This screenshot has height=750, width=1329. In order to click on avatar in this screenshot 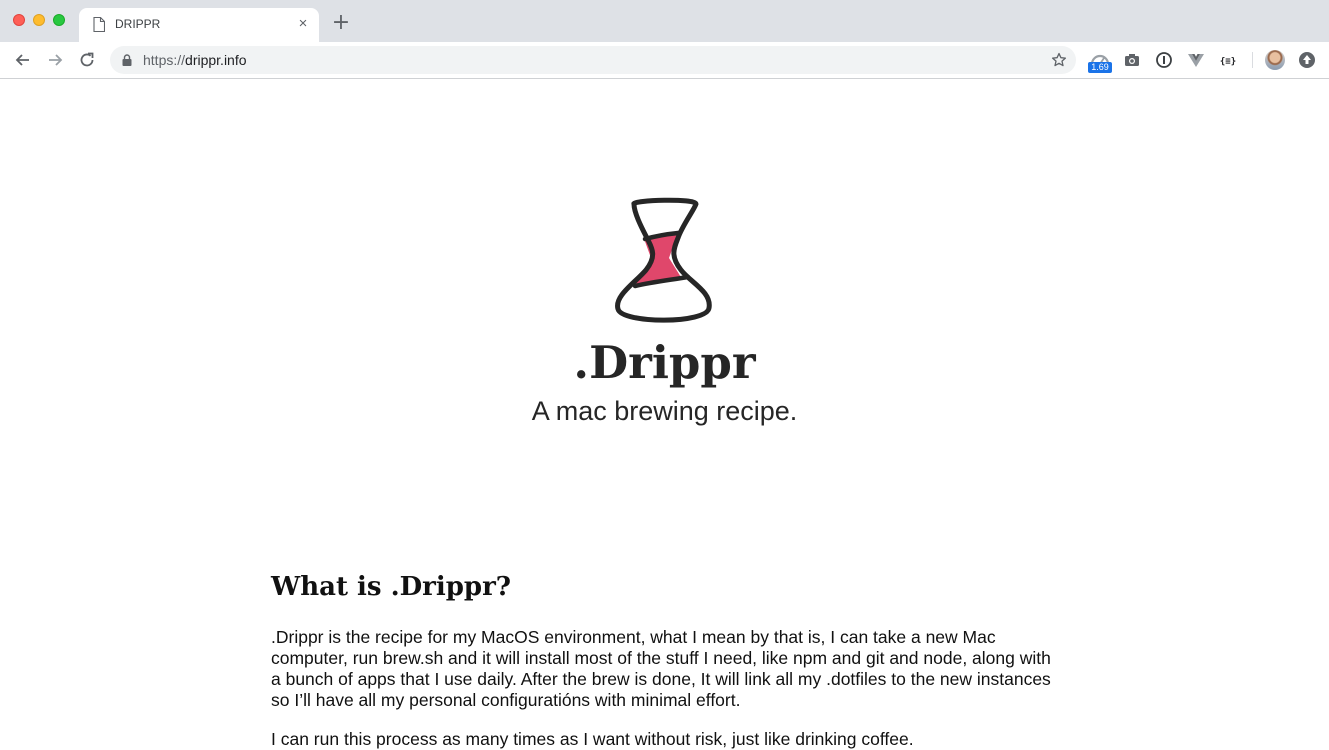, I will do `click(1275, 60)`.